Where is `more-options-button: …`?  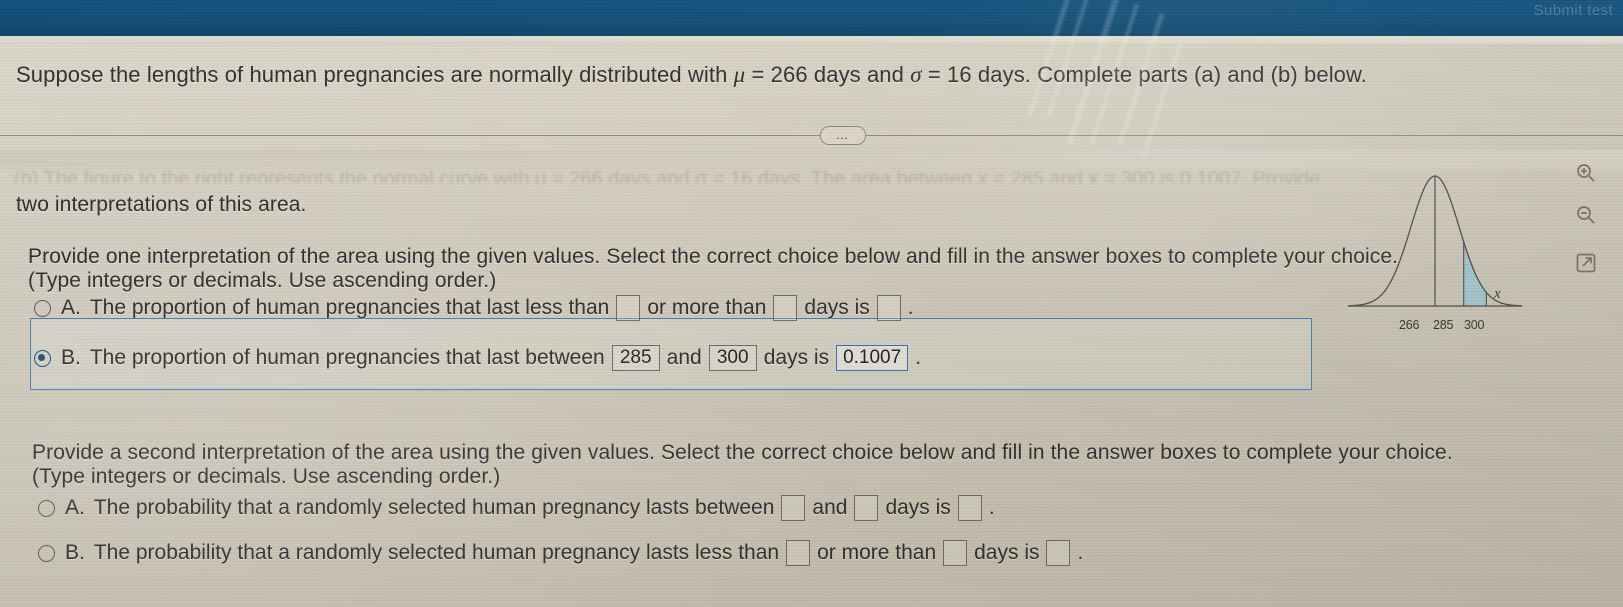
more-options-button: … is located at coordinates (843, 135).